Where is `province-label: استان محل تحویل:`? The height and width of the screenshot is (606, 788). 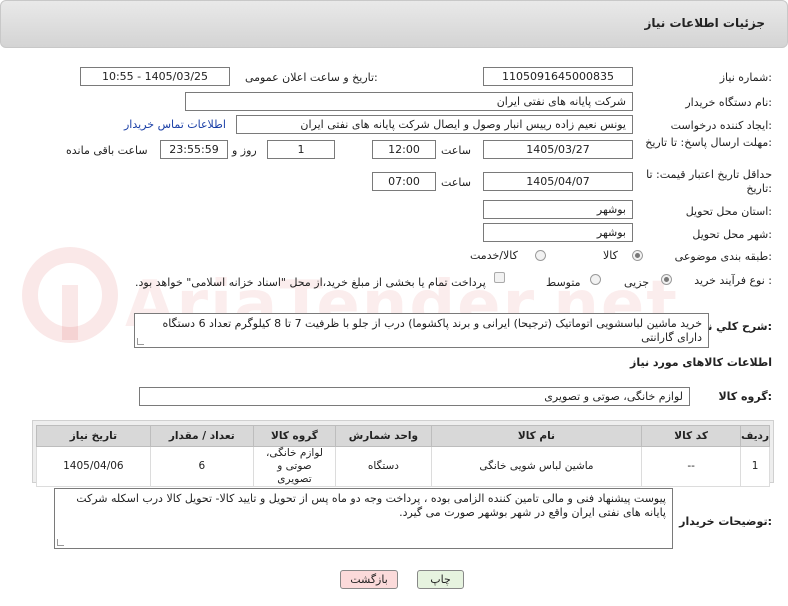
province-label: استان محل تحویل: is located at coordinates (728, 211).